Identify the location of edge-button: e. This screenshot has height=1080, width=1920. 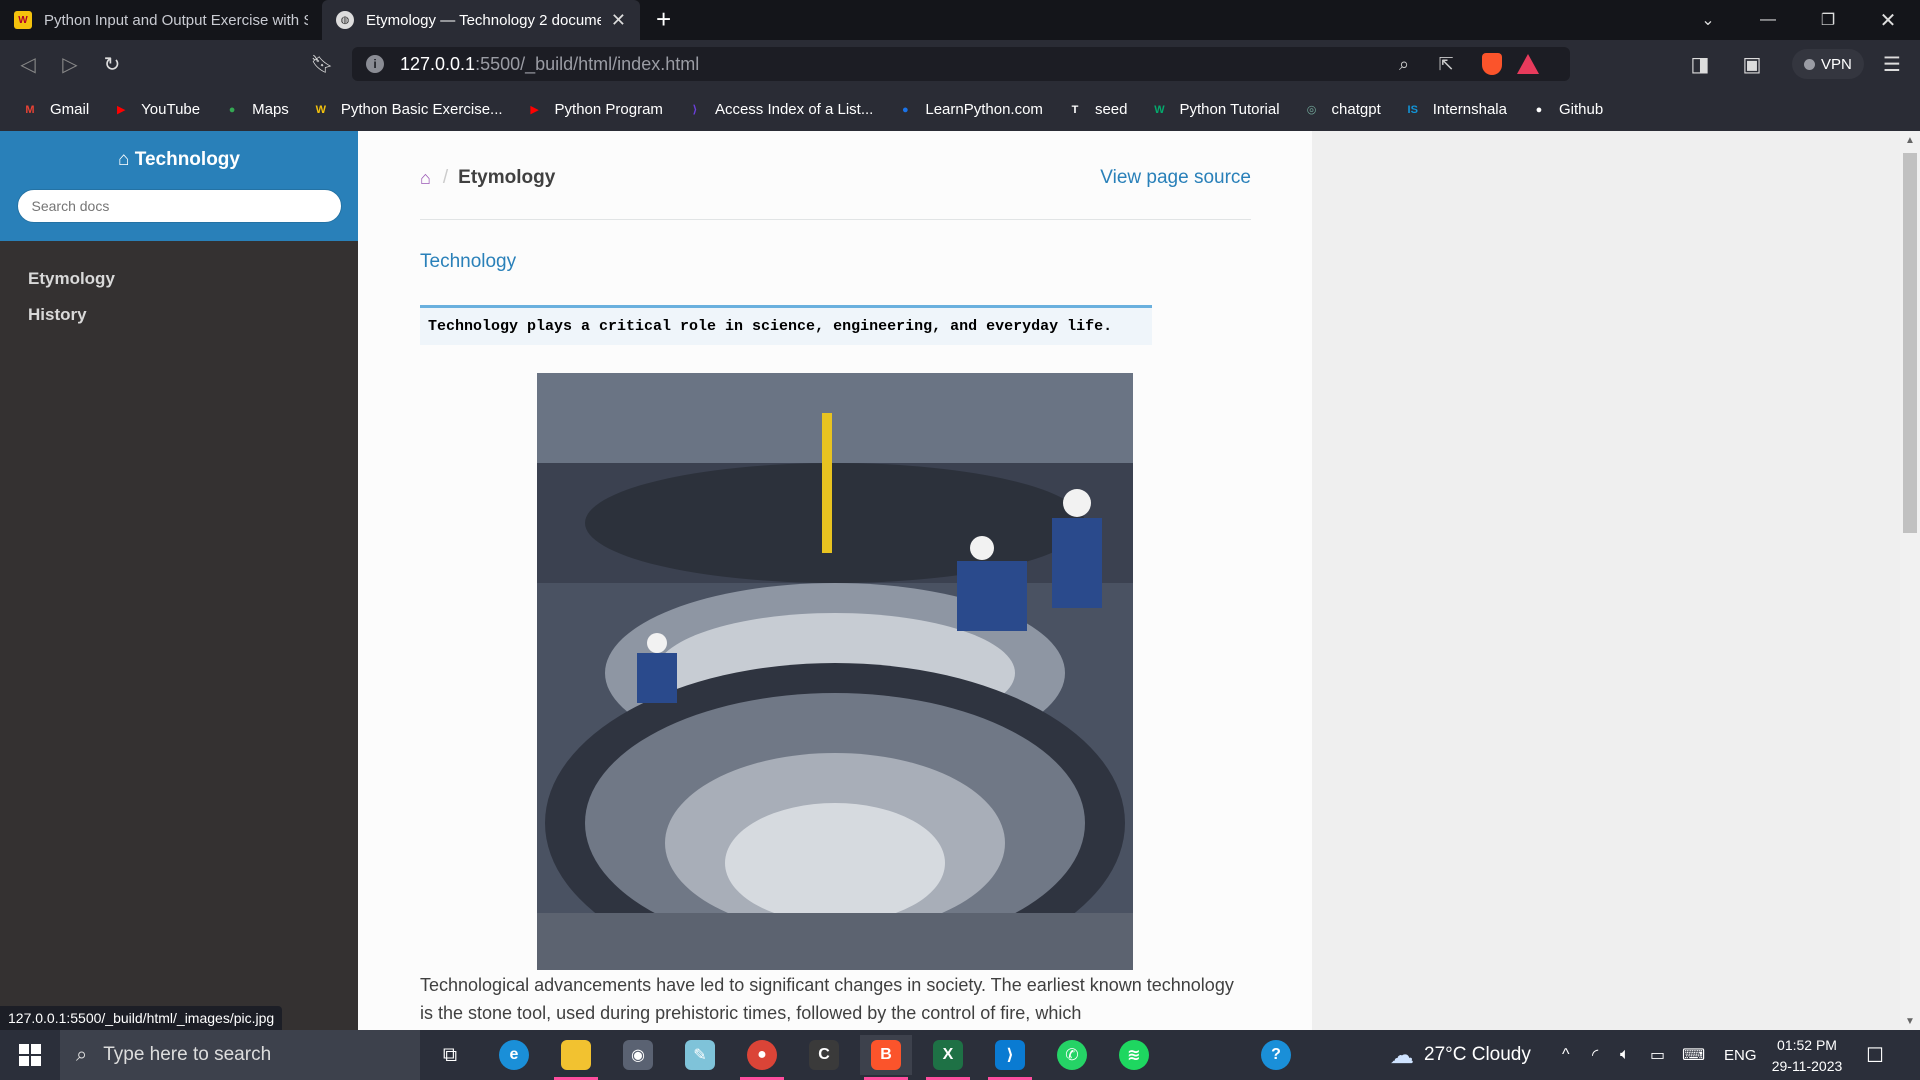
(514, 1055).